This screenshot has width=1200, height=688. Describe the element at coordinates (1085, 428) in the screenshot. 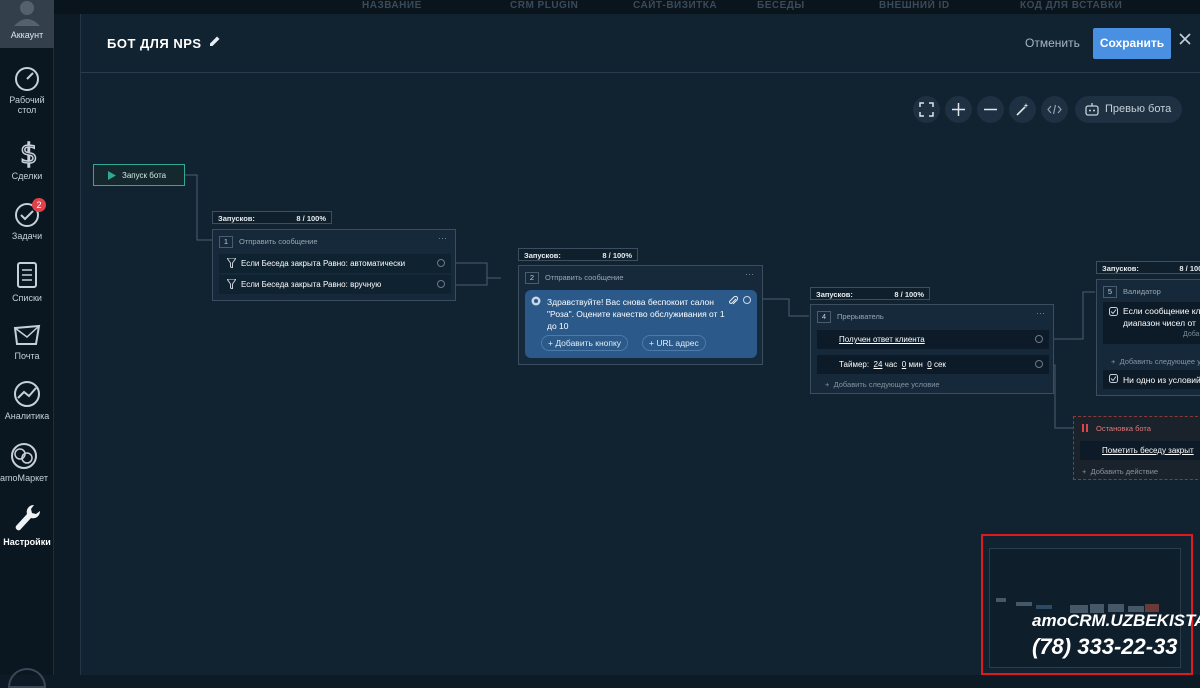

I see `pause-icon` at that location.